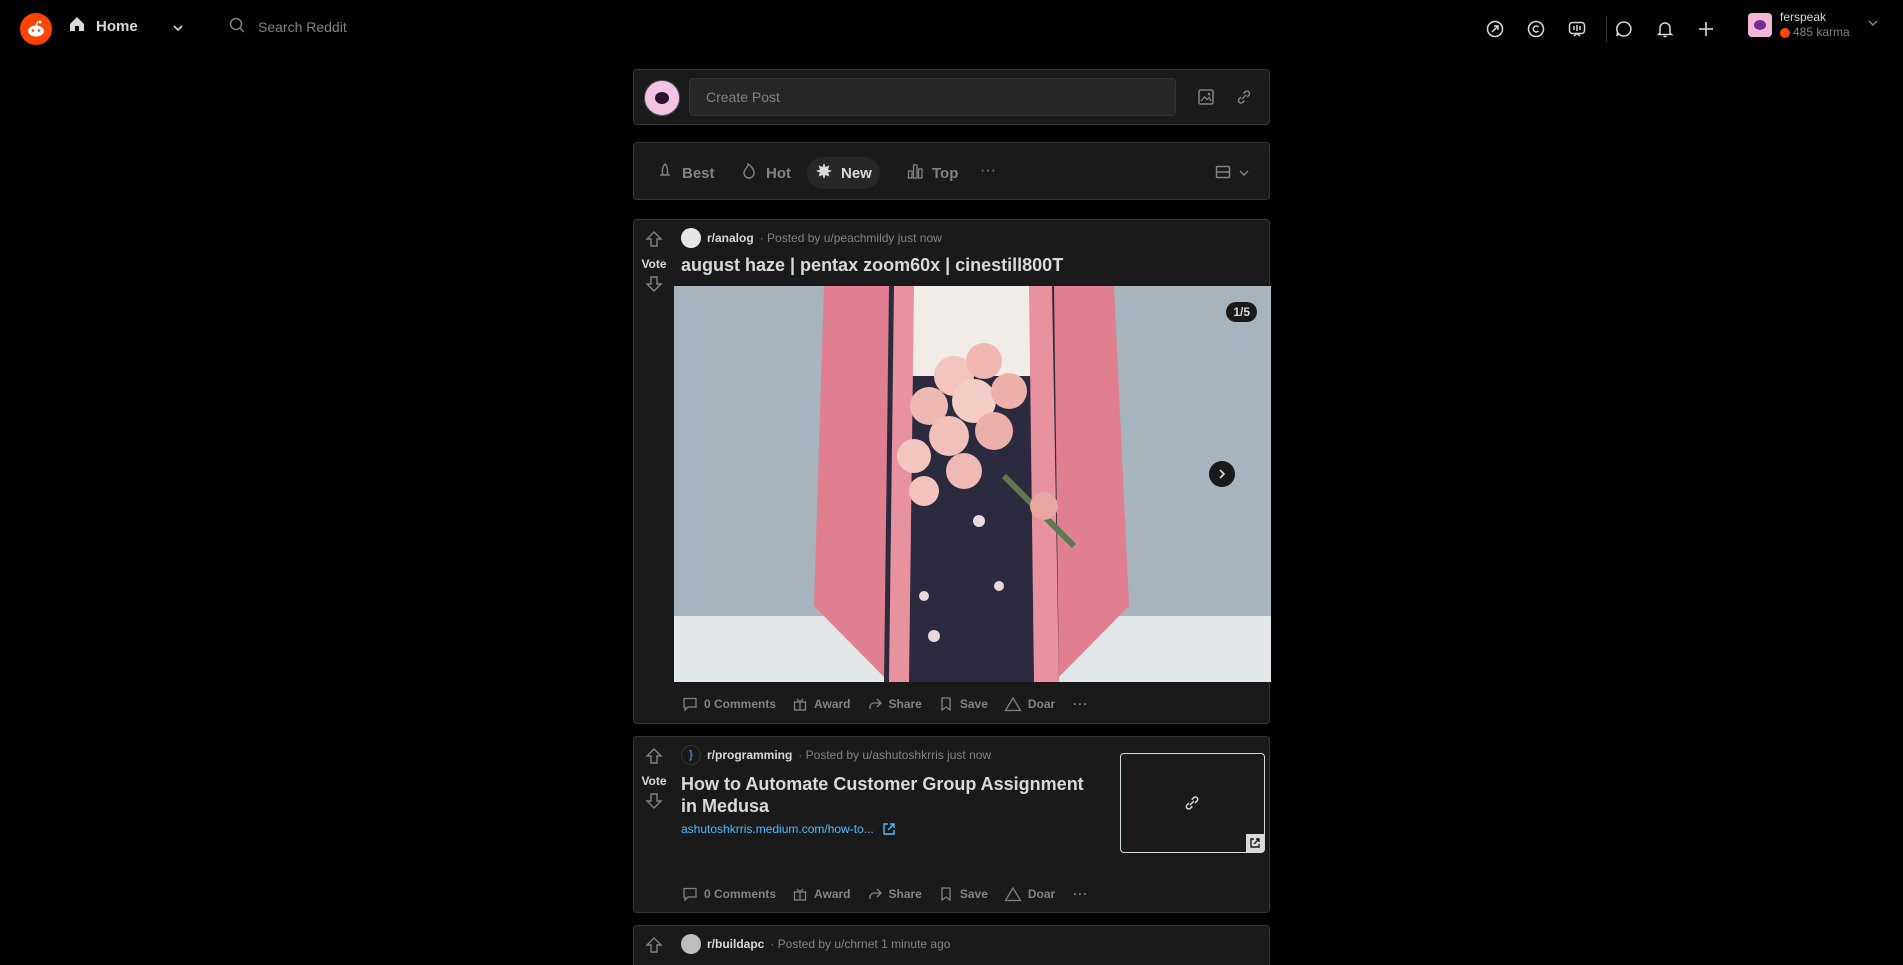  Describe the element at coordinates (972, 484) in the screenshot. I see `post-image: 1/5` at that location.